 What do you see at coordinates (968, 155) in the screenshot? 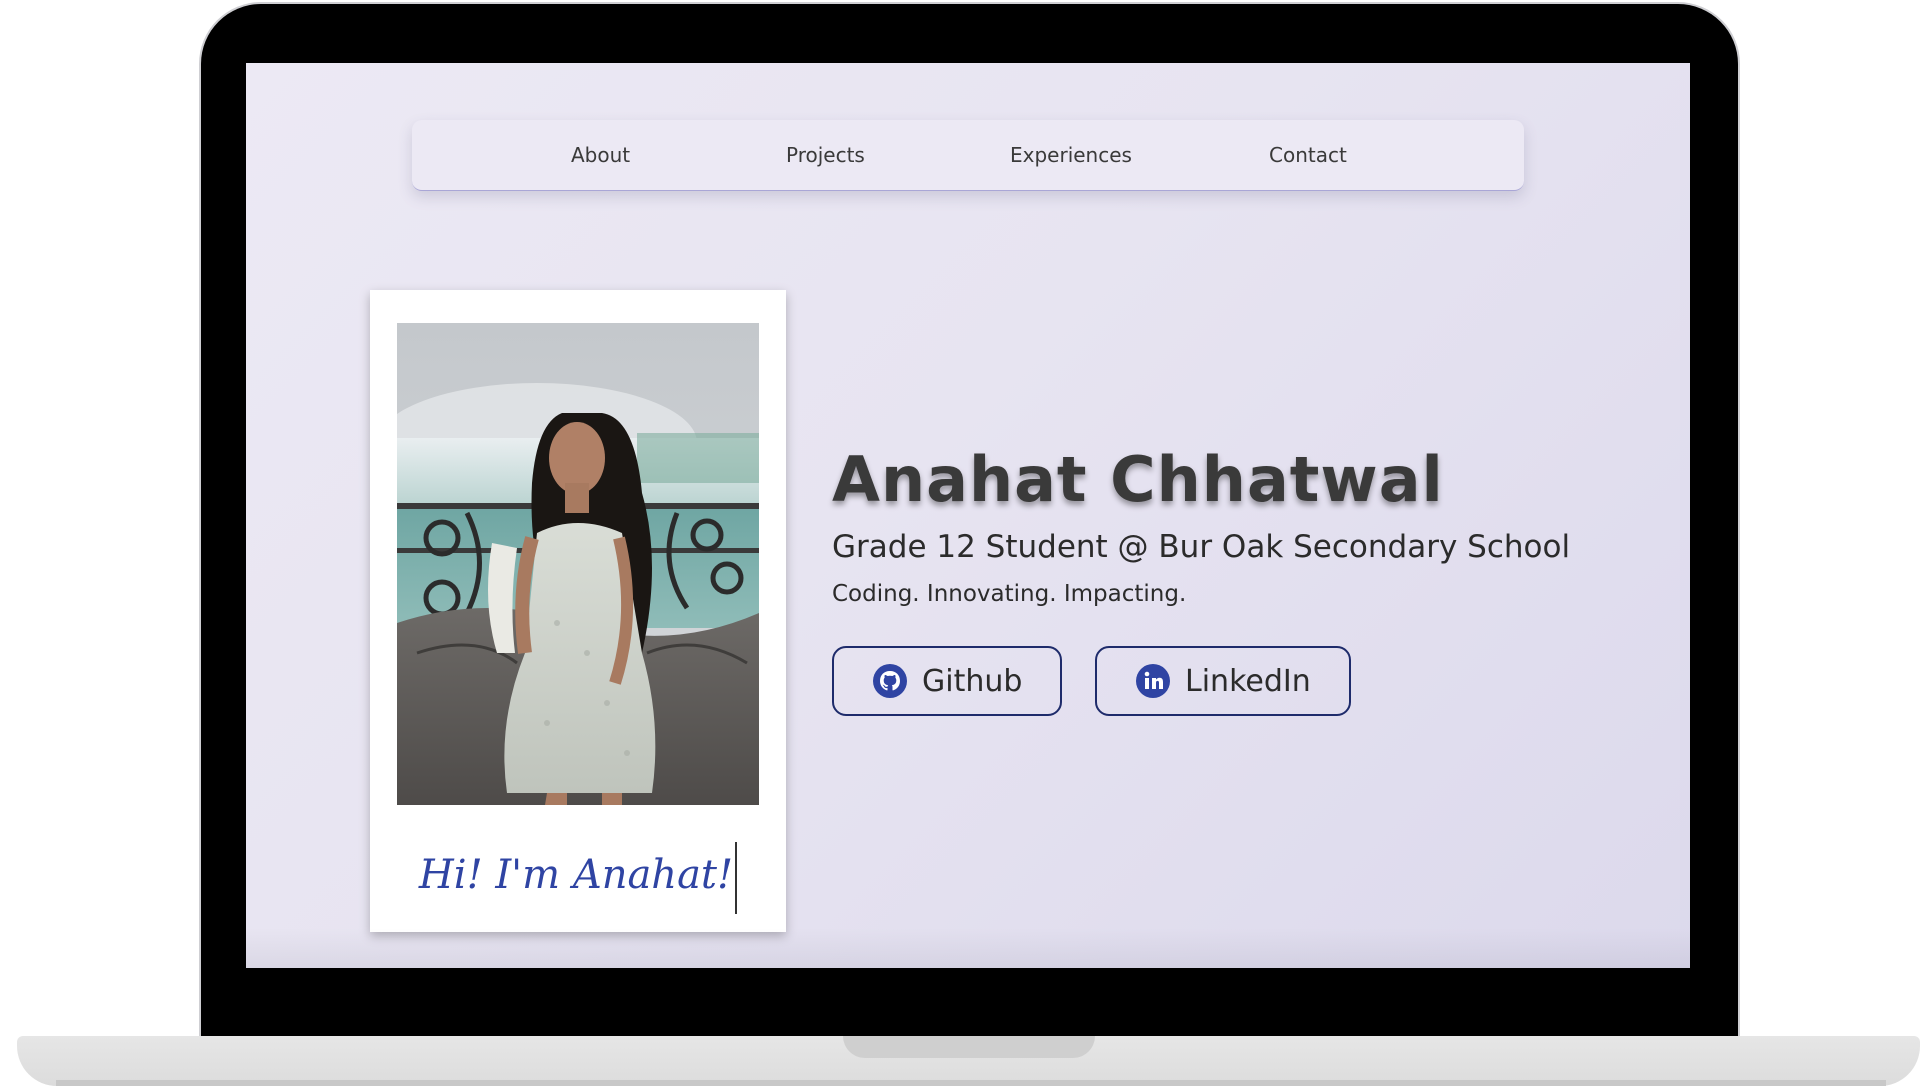
I see `top-navigation: About Projects Experiences Contact` at bounding box center [968, 155].